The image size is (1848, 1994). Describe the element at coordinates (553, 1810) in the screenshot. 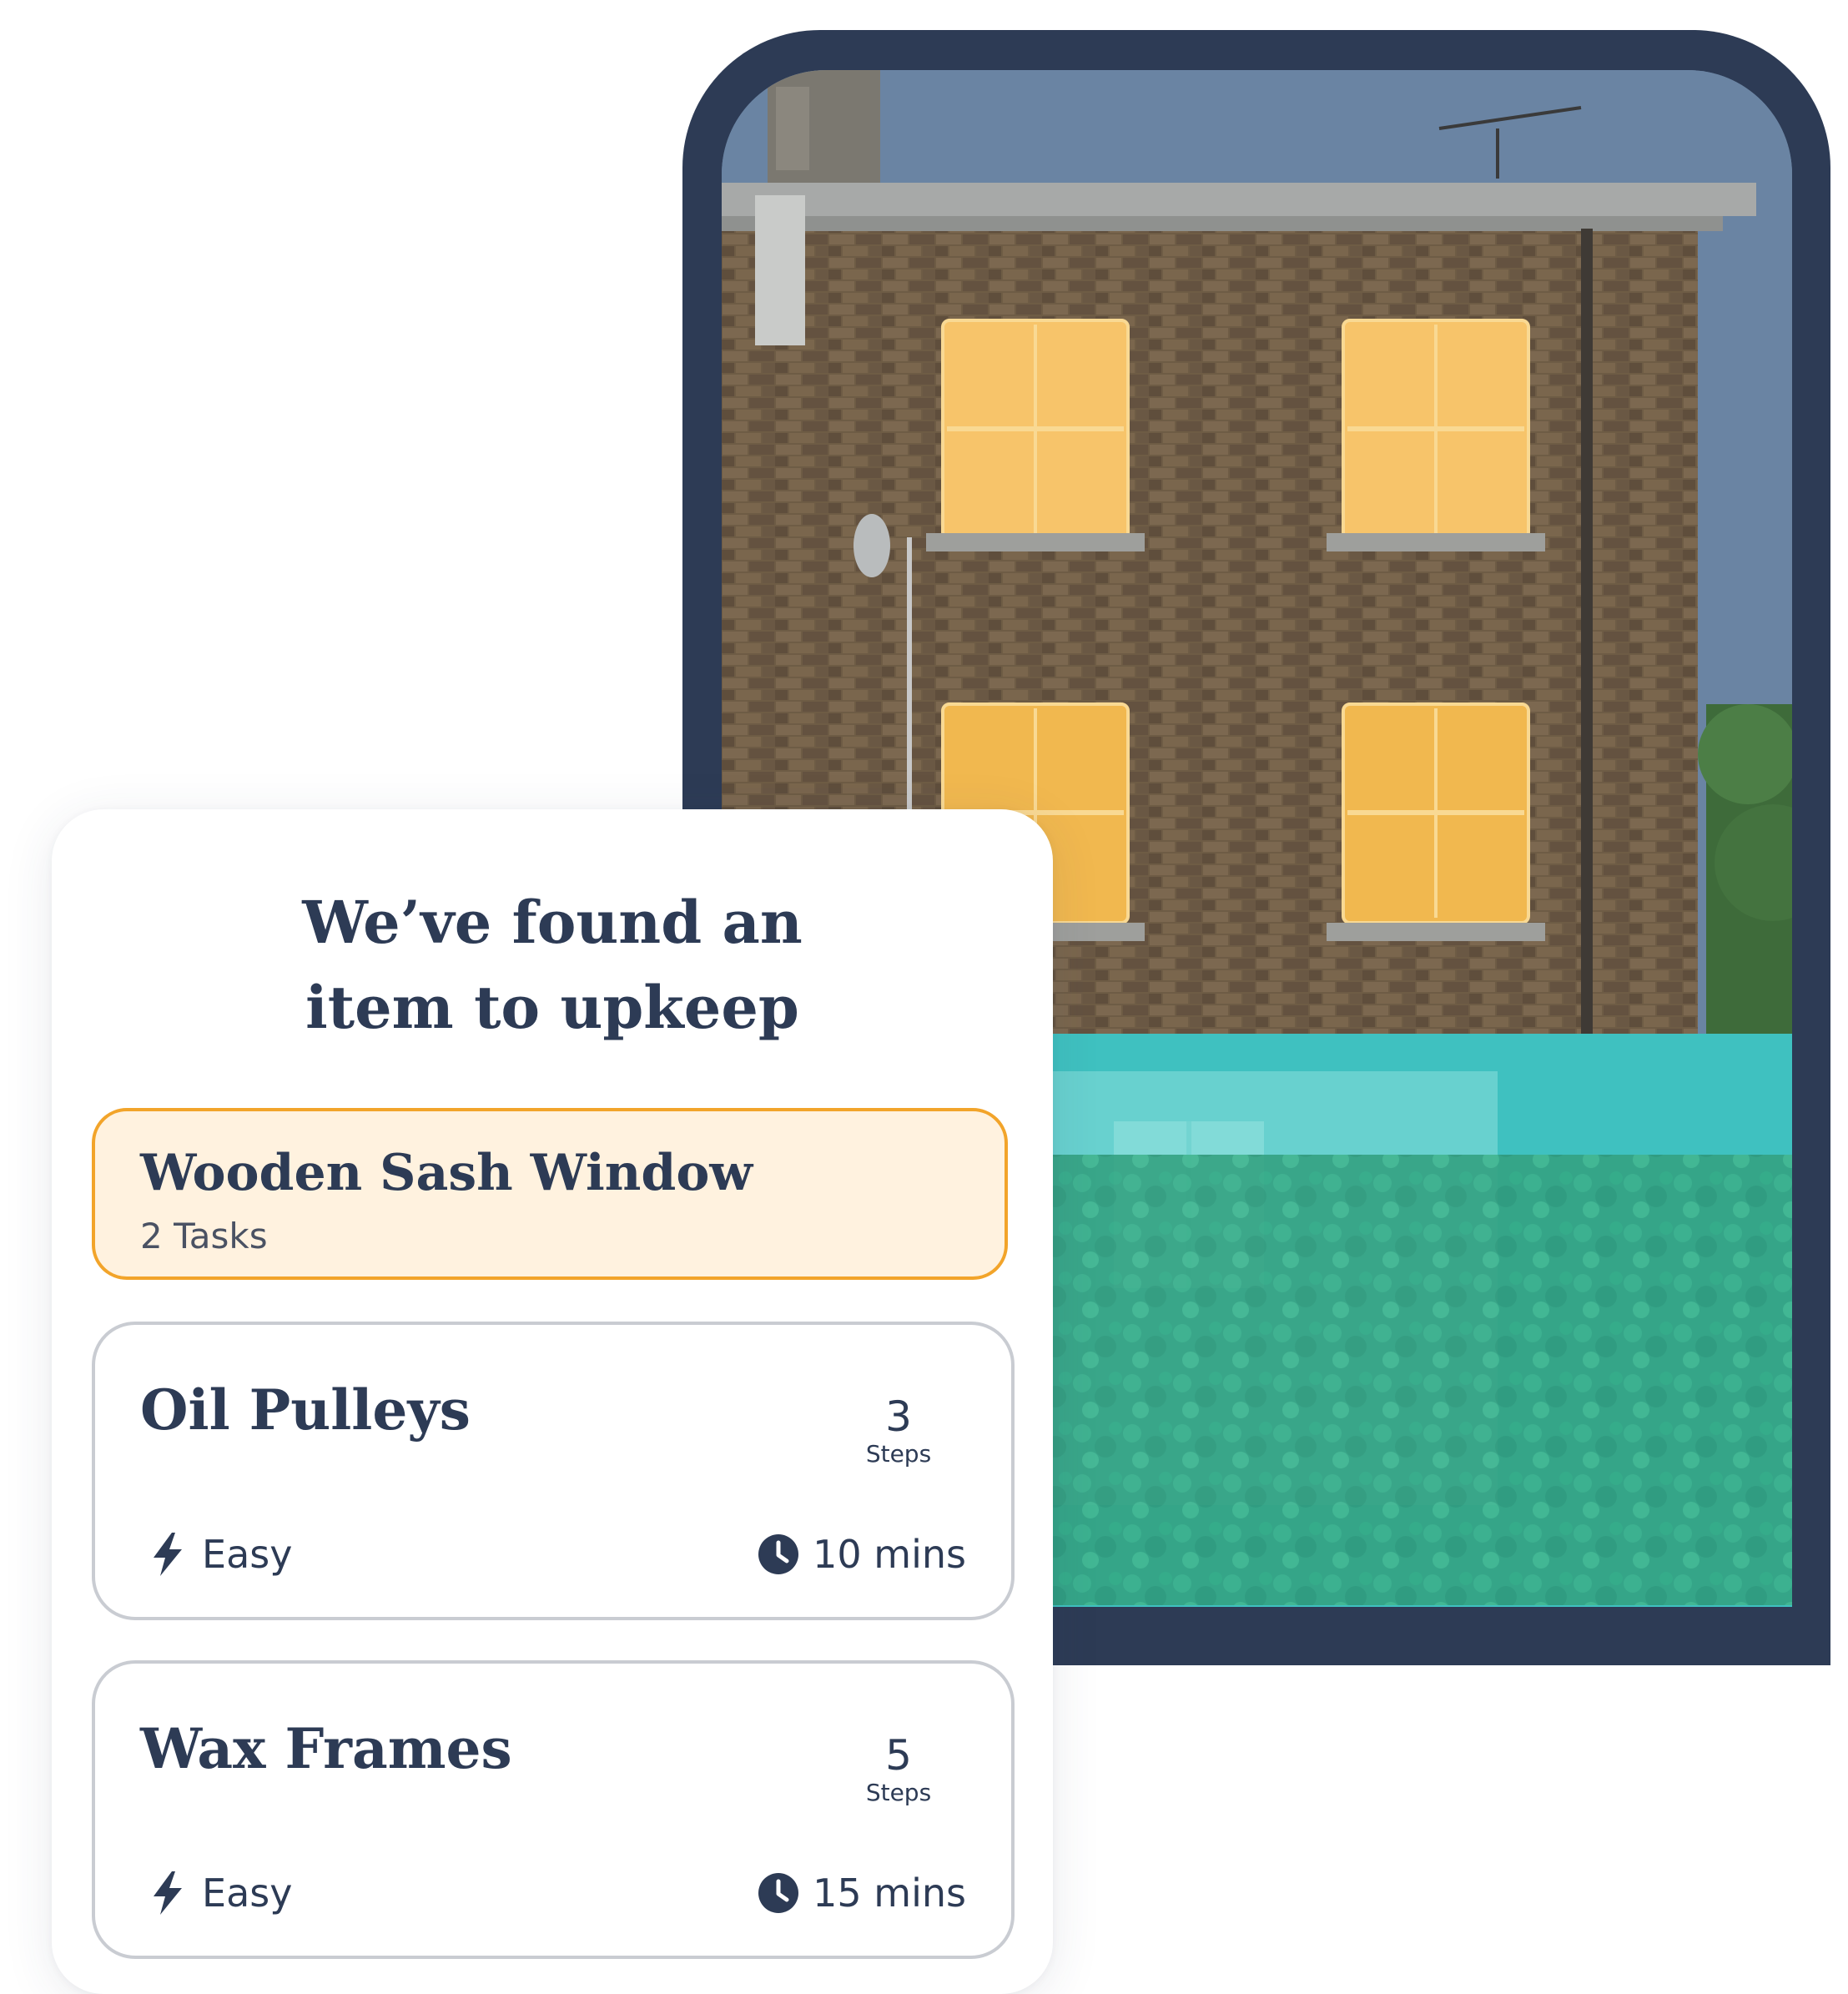

I see `task-card-wax-frames: Wax Frames 5 Steps Easy 15 mins` at that location.